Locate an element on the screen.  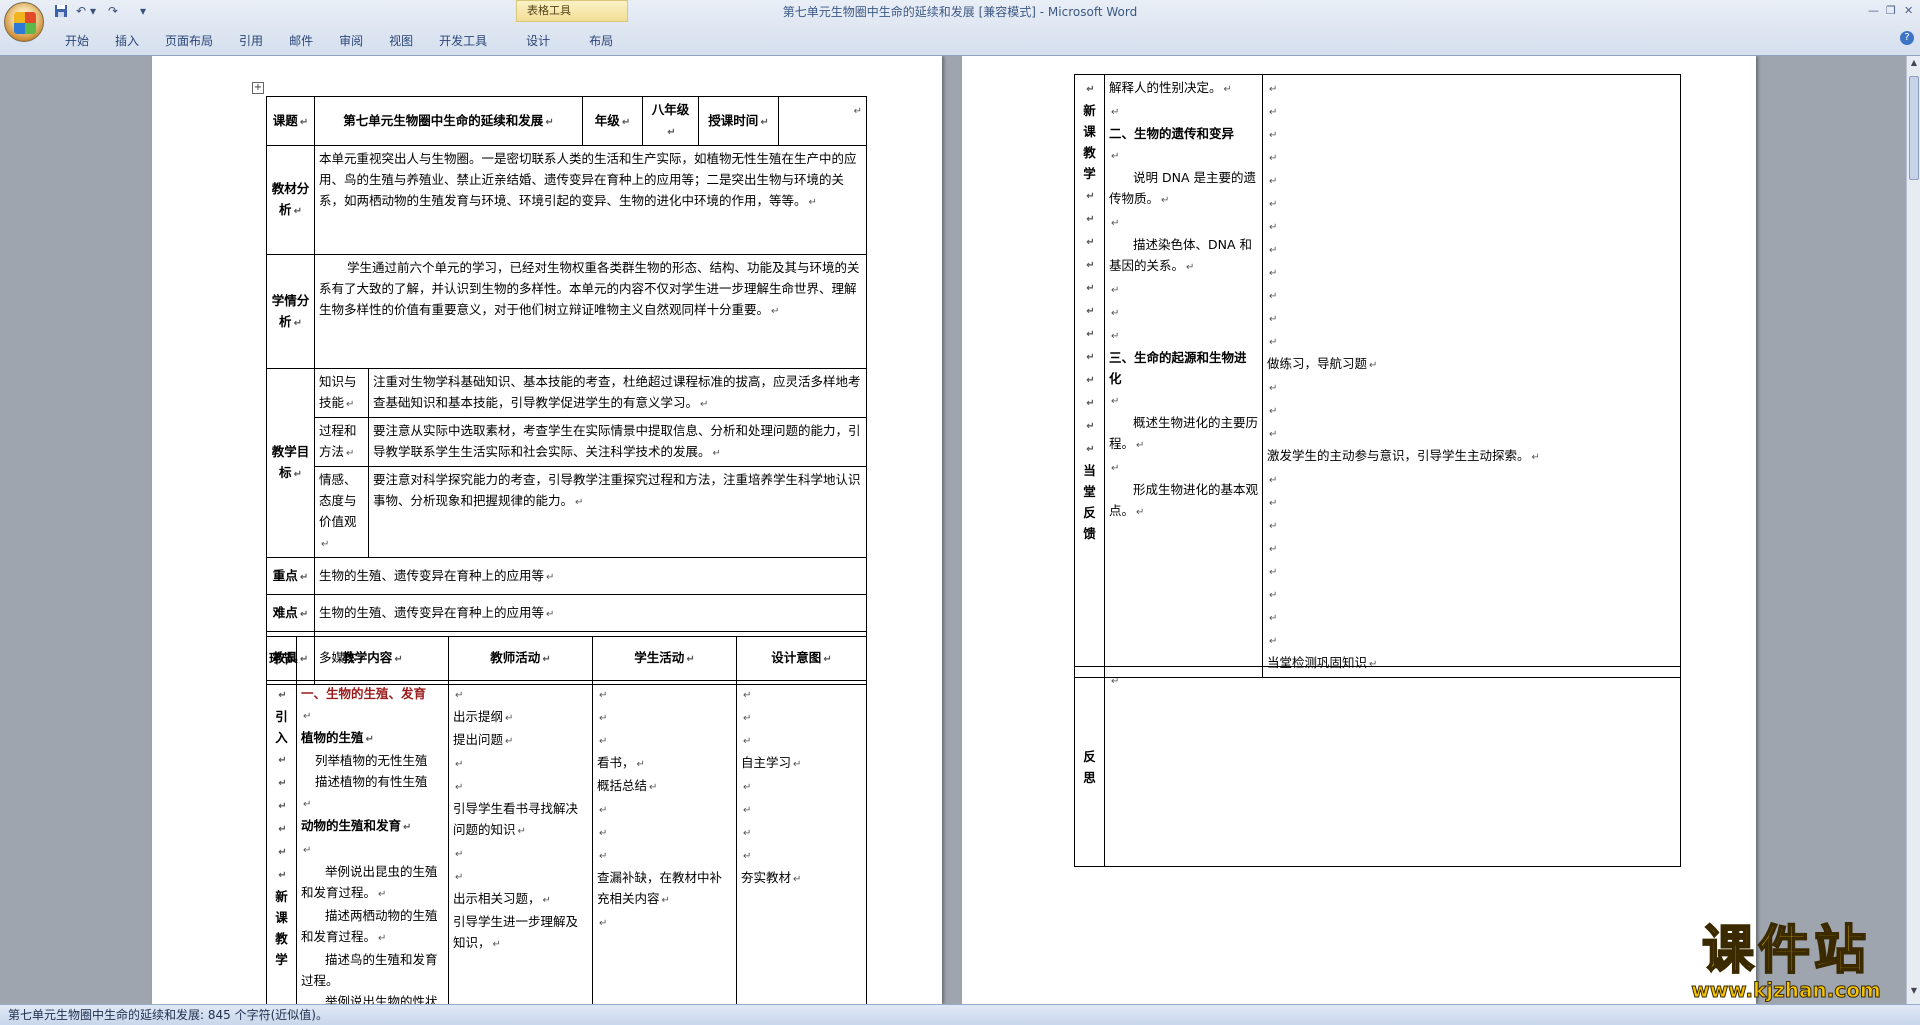
table-row: 课题 ↵ 第七单元生物圈中生命的延续和发展 ↵ 年级 ↵ 八年级↵ 授课时间 ↵ ↵ is located at coordinates (566, 121).